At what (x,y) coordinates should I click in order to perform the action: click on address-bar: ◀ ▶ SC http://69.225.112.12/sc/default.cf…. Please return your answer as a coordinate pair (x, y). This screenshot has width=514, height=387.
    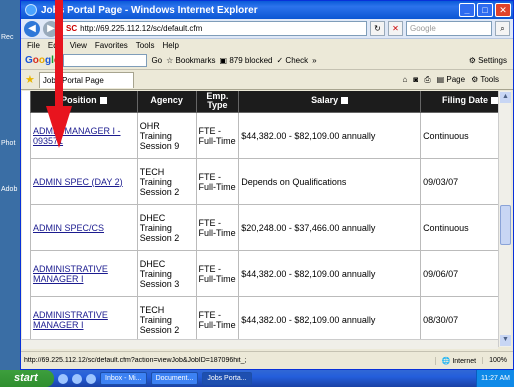
    Looking at the image, I should click on (267, 29).